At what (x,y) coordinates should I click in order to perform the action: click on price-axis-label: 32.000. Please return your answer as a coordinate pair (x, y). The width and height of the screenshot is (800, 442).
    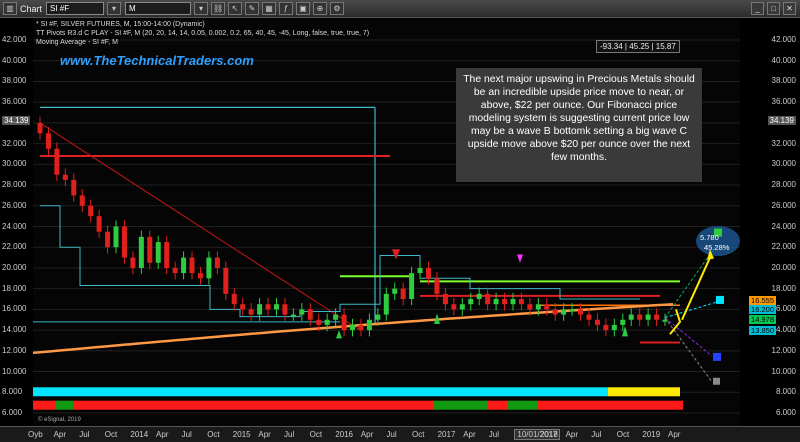
    Looking at the image, I should click on (14, 143).